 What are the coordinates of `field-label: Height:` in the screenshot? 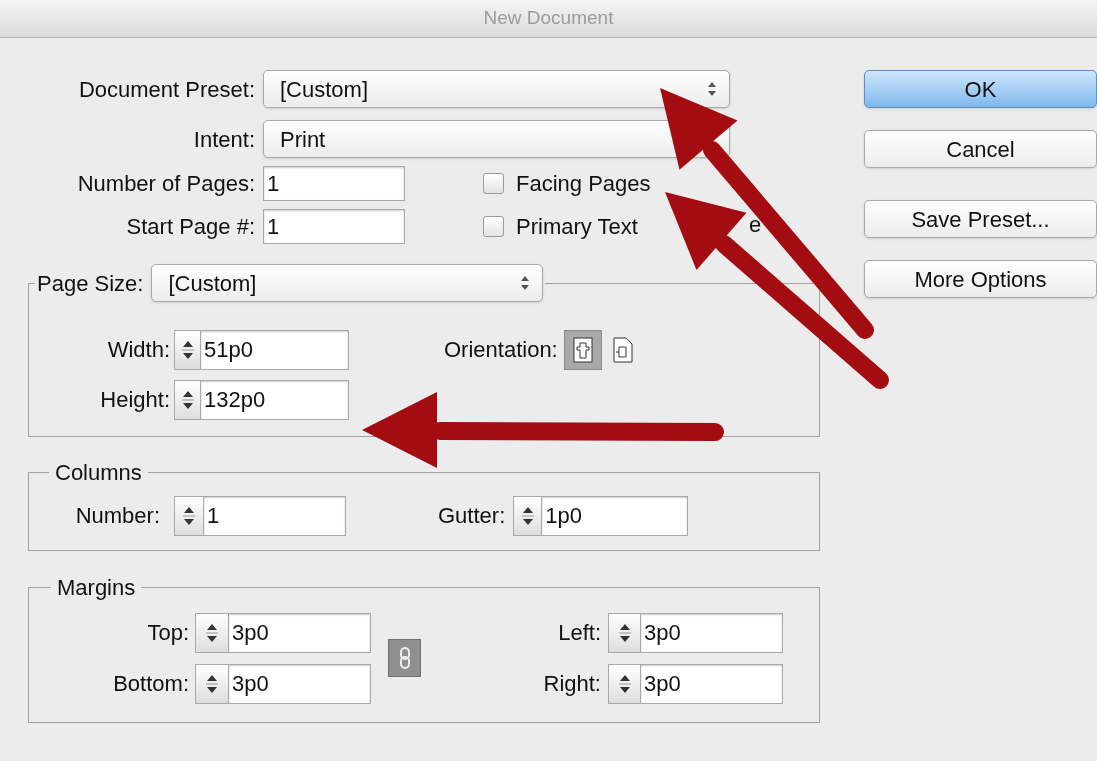 It's located at (134, 400).